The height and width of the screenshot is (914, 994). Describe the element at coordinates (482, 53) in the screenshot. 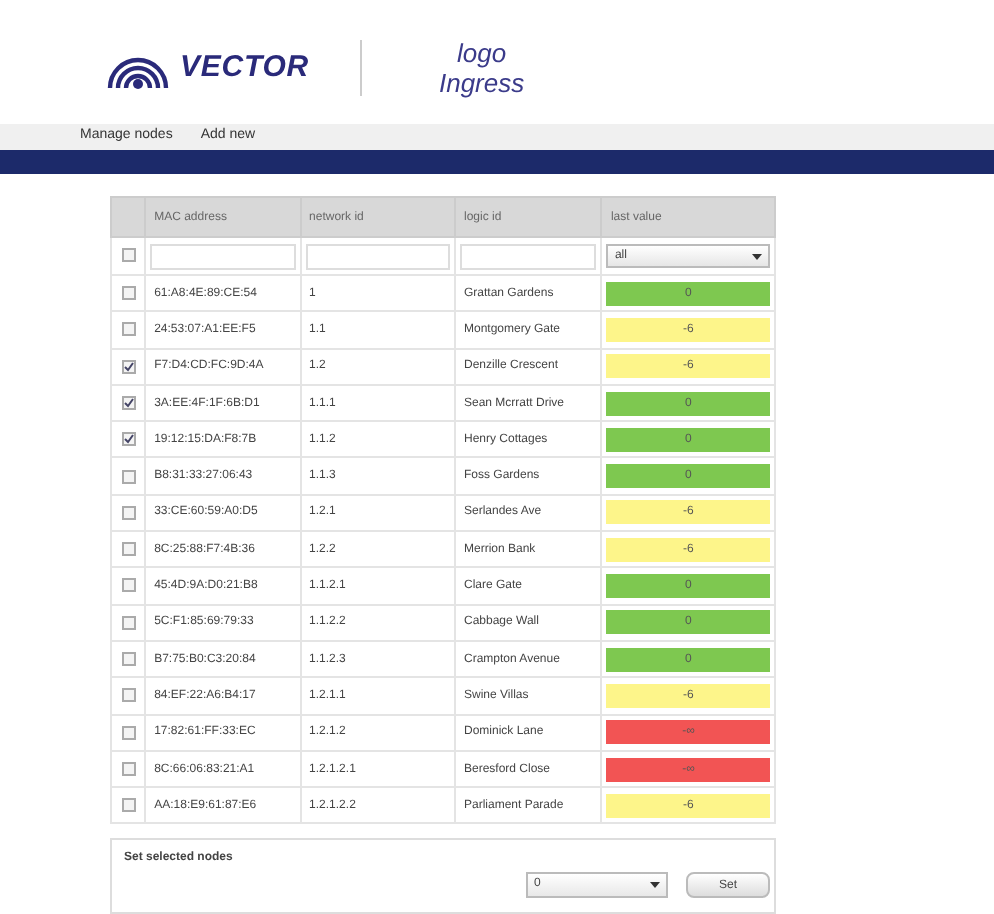

I see `logo-text: logo` at that location.